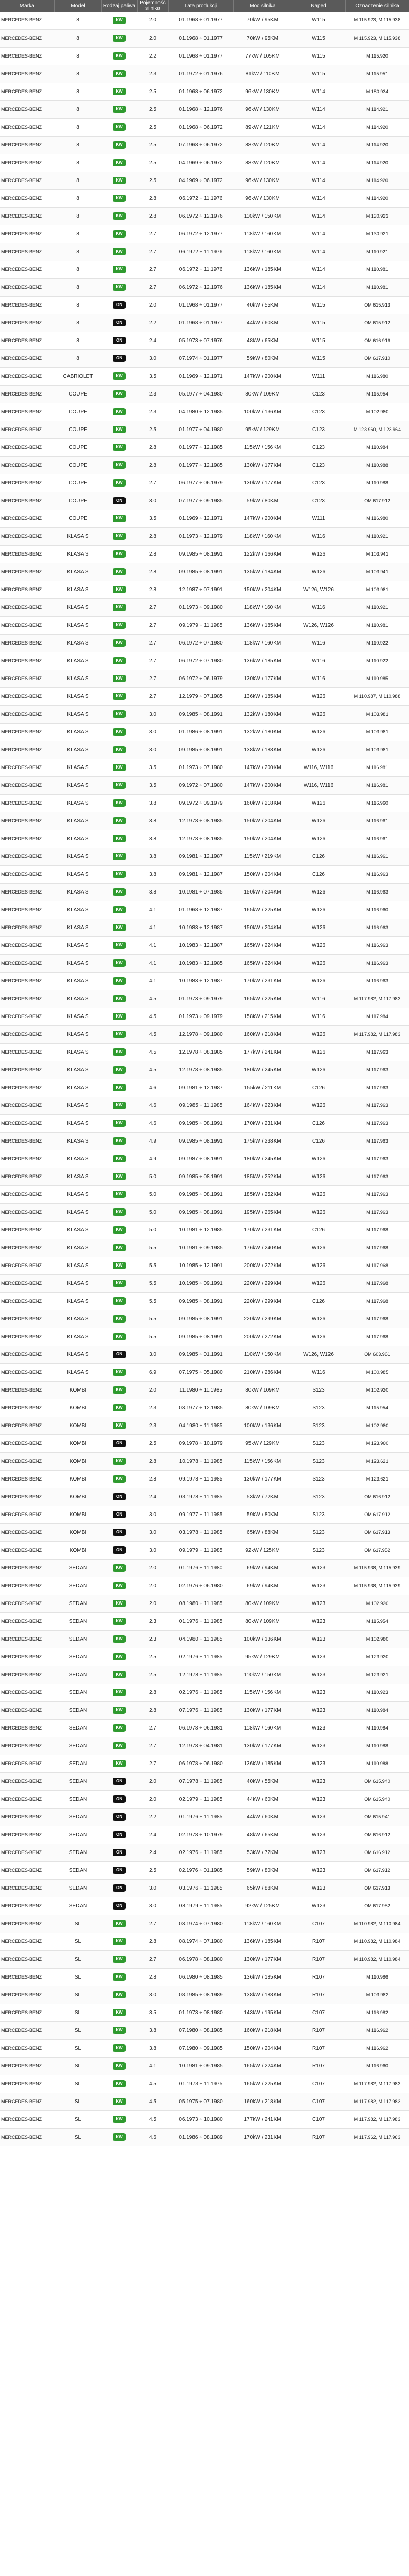 This screenshot has width=409, height=2576. I want to click on cell-moc: 165kW / 225KM, so click(262, 2084).